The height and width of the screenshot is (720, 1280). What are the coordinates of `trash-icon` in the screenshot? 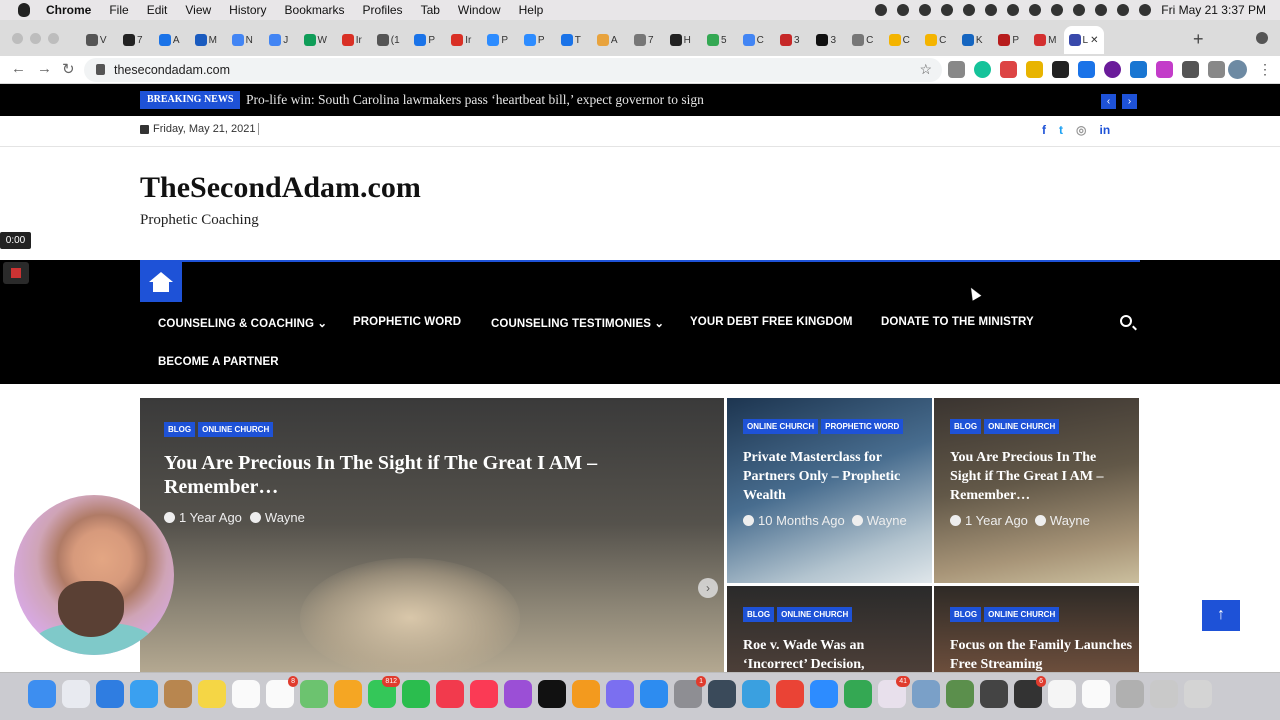 It's located at (1198, 694).